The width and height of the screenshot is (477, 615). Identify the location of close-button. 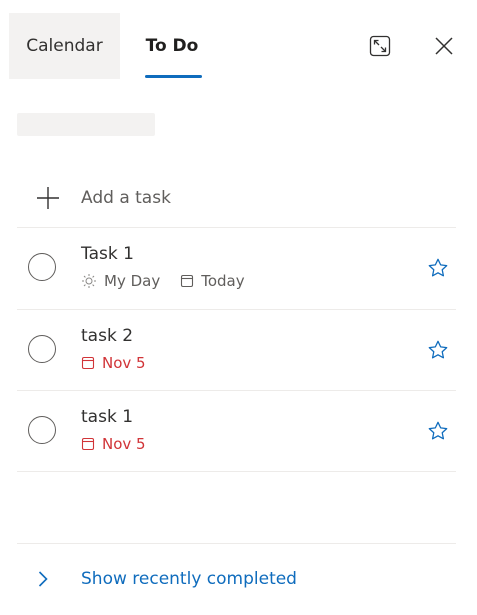
(444, 46).